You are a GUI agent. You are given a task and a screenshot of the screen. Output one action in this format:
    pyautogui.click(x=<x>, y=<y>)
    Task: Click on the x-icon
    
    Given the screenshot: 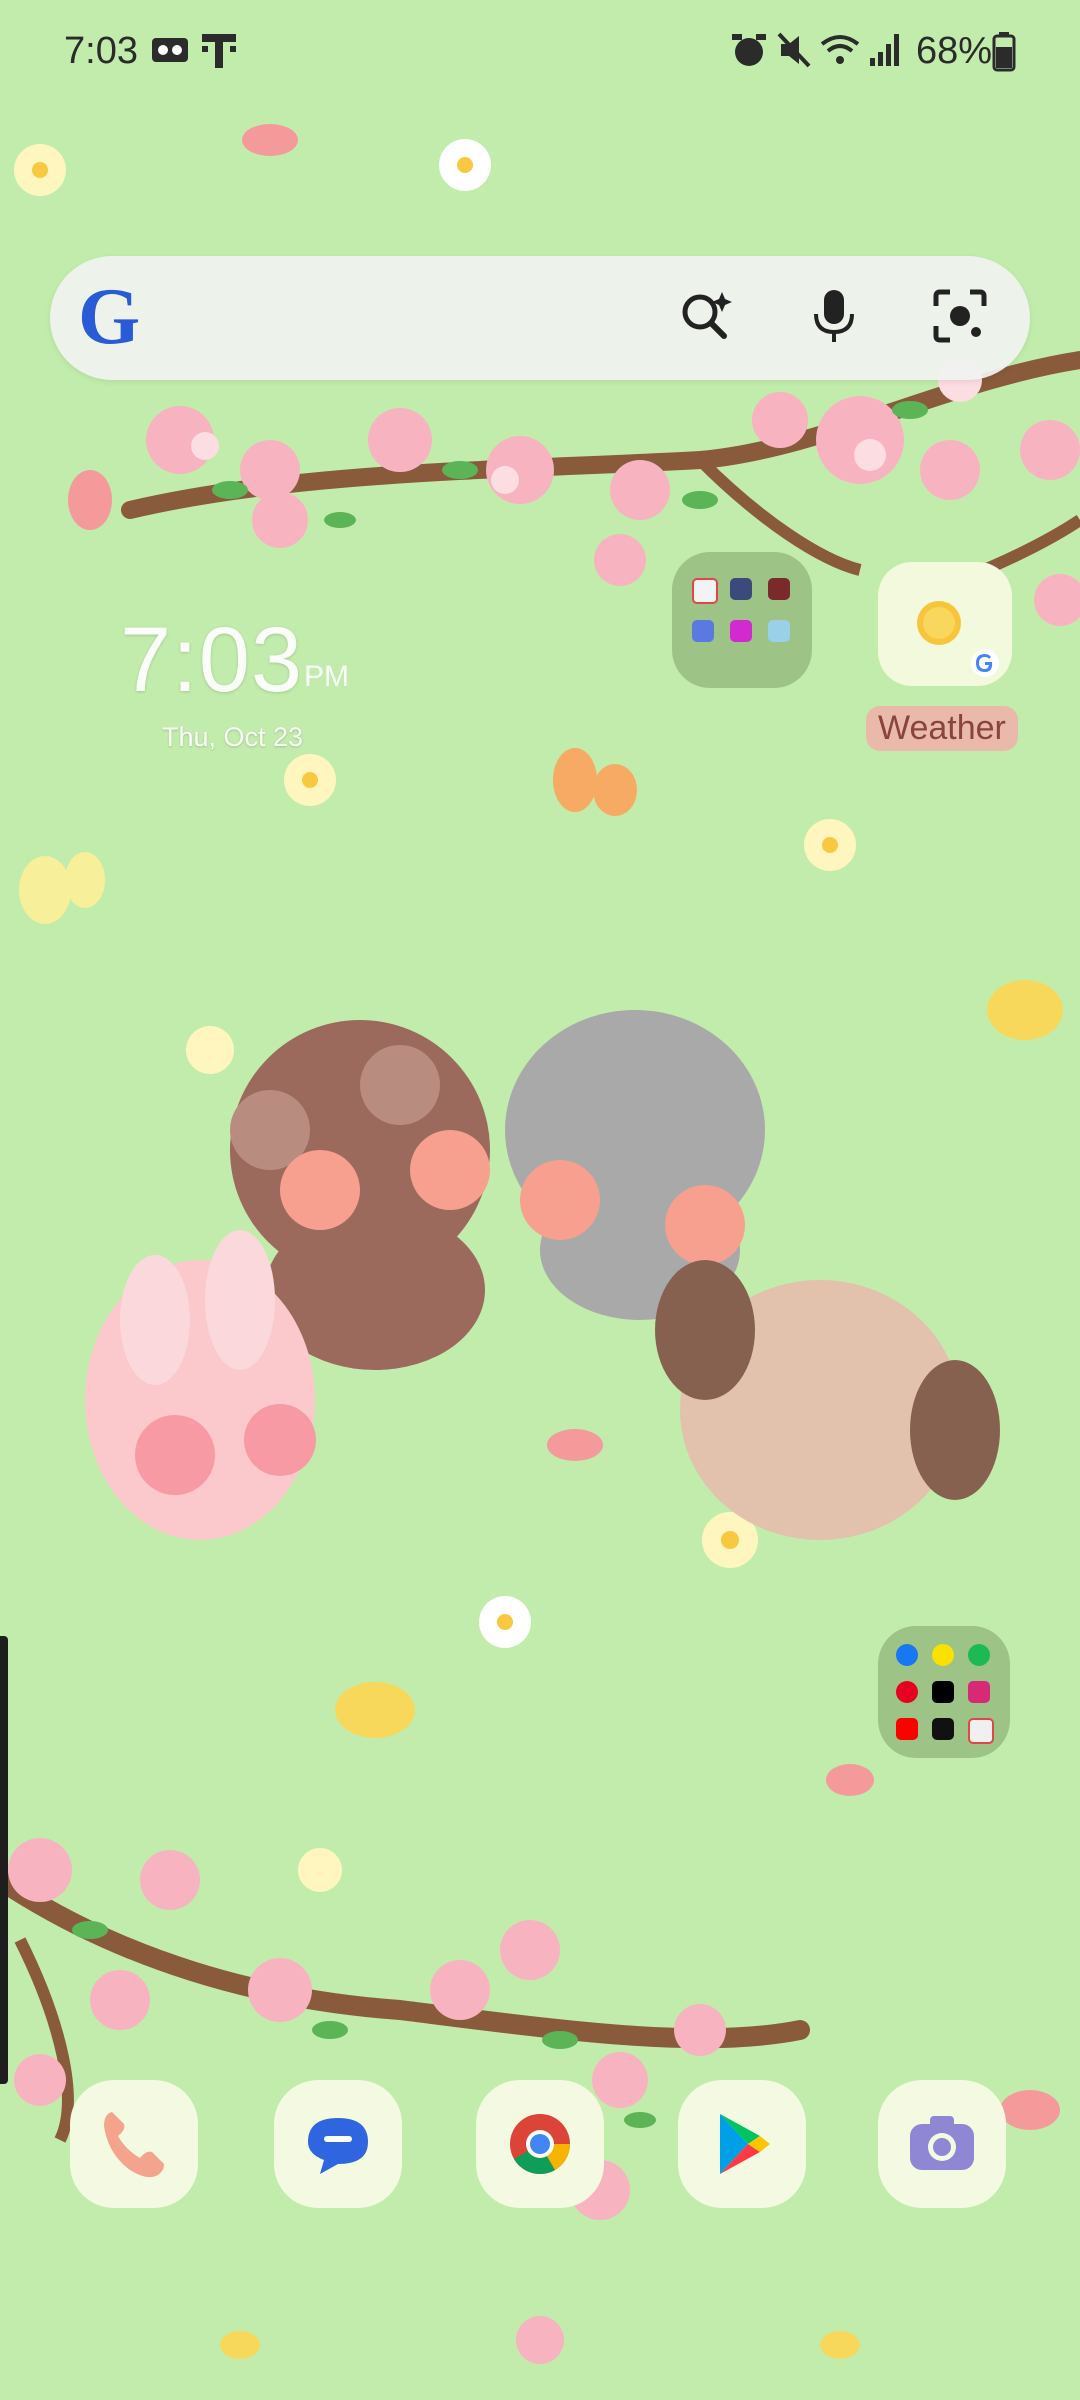 What is the action you would take?
    pyautogui.click(x=943, y=1692)
    